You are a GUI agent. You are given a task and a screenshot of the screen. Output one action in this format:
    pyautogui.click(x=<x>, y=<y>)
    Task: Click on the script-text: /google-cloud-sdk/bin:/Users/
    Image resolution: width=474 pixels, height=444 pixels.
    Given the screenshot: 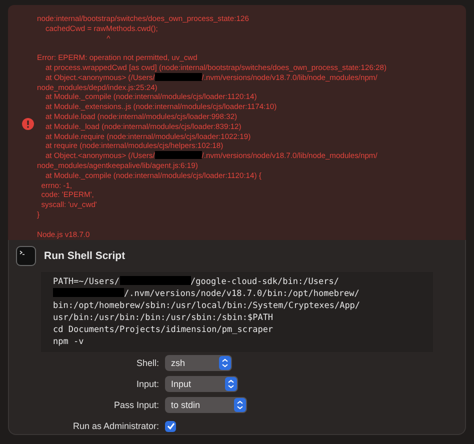 What is the action you would take?
    pyautogui.click(x=264, y=282)
    